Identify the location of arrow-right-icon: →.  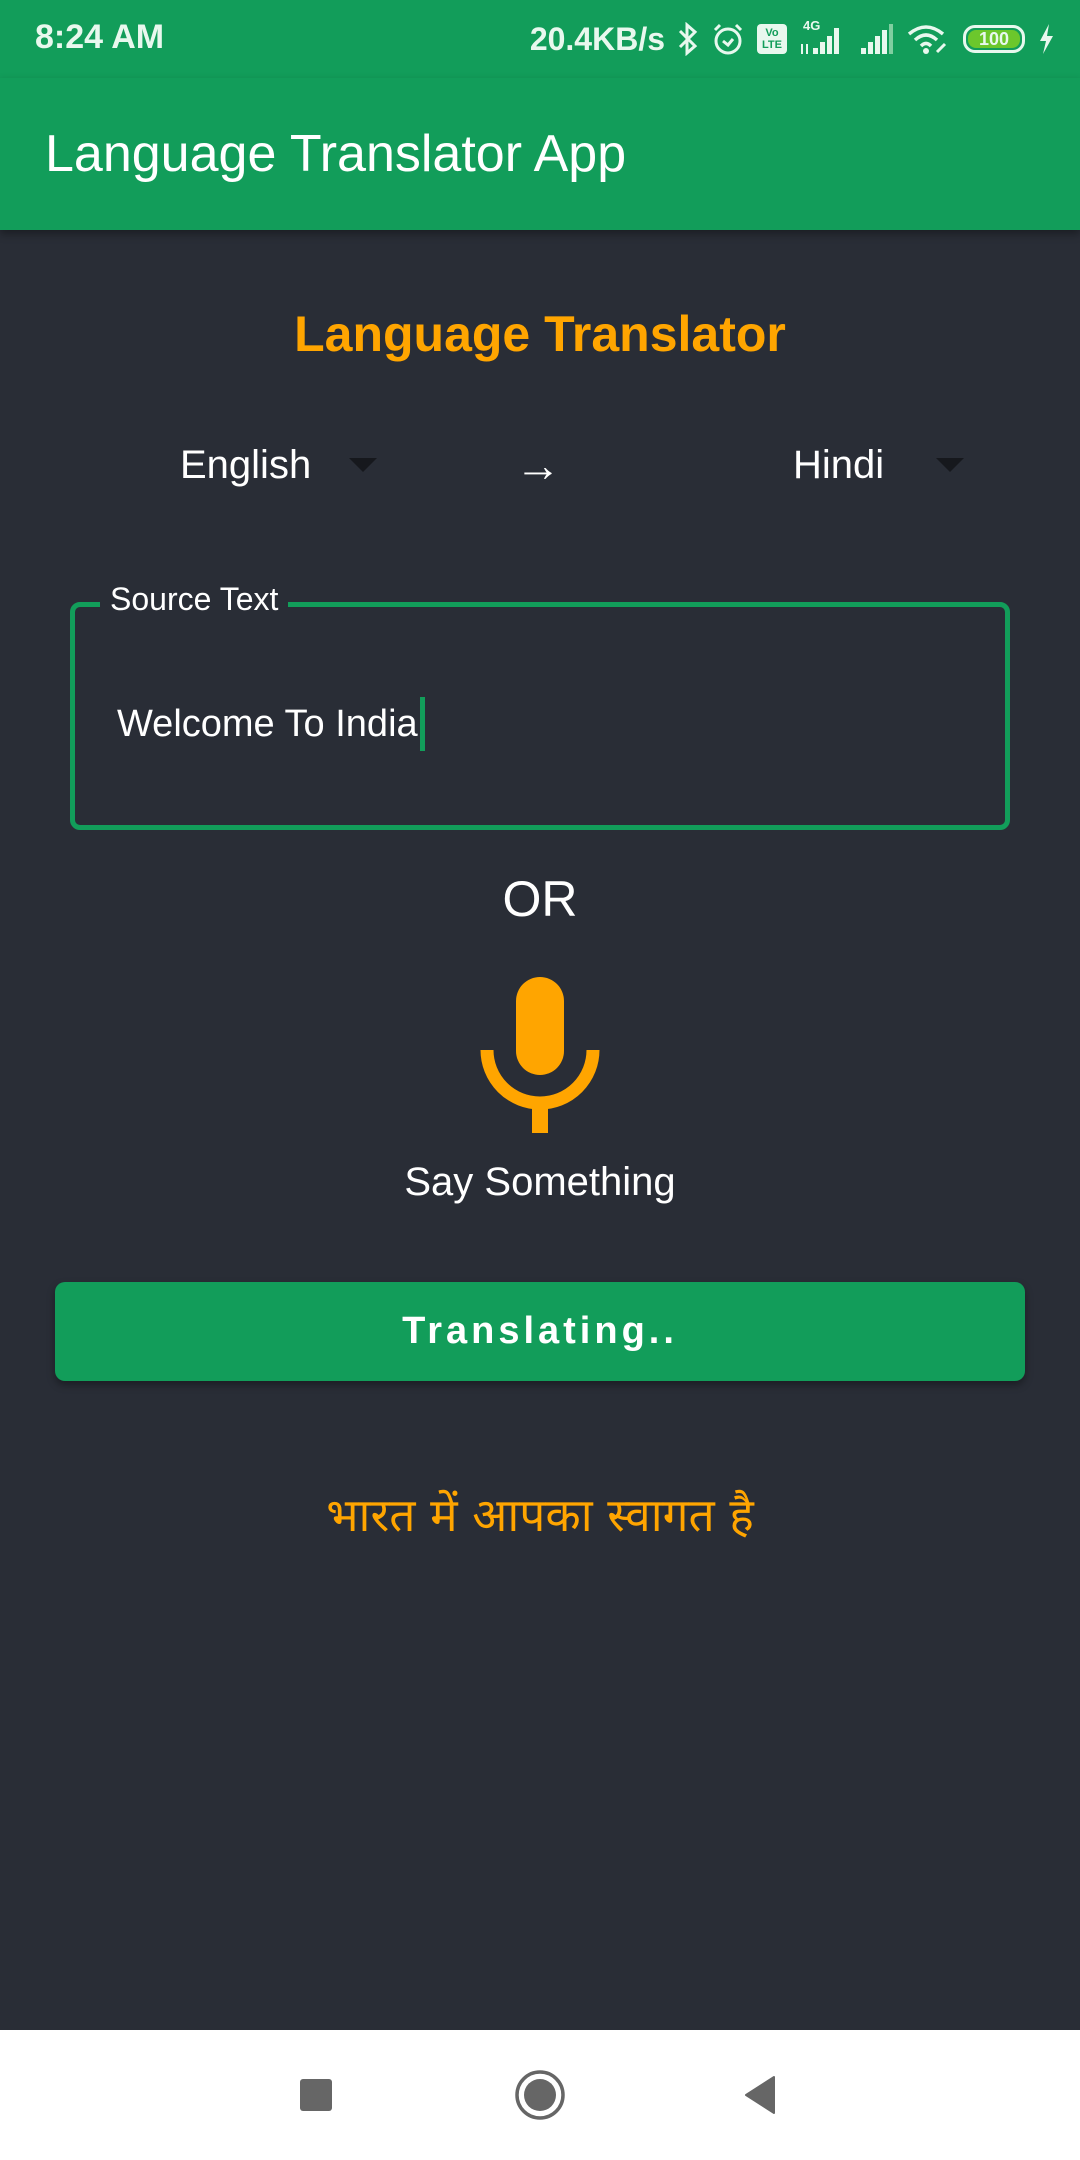
(538, 465).